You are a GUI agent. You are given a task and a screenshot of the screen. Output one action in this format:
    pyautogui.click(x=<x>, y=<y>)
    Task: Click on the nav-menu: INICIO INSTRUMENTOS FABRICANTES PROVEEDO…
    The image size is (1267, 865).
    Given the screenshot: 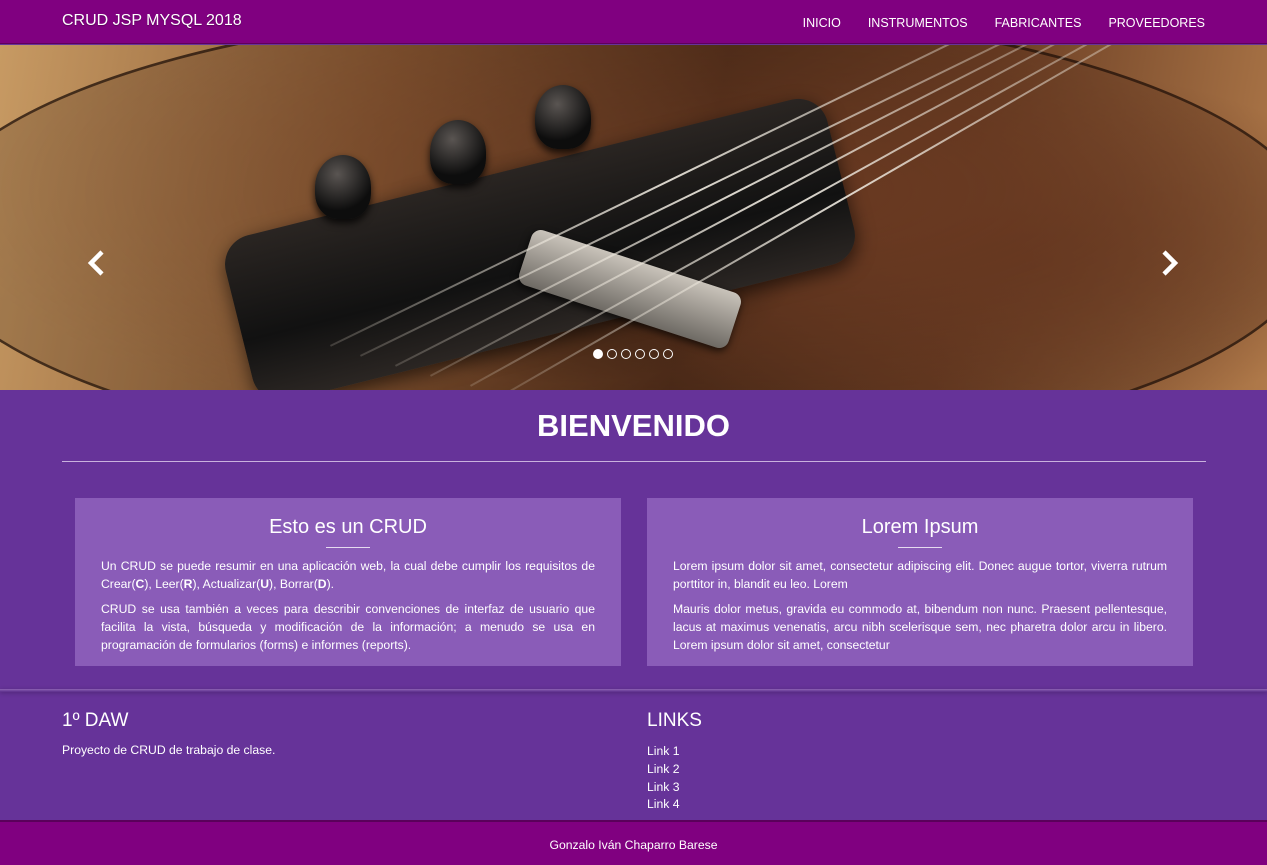 What is the action you would take?
    pyautogui.click(x=1004, y=23)
    